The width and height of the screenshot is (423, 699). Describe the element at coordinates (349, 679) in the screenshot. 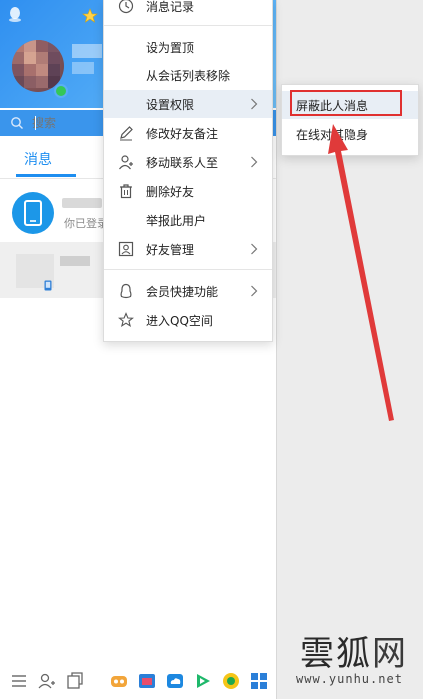

I see `watermark-url: www.yunhu.net` at that location.